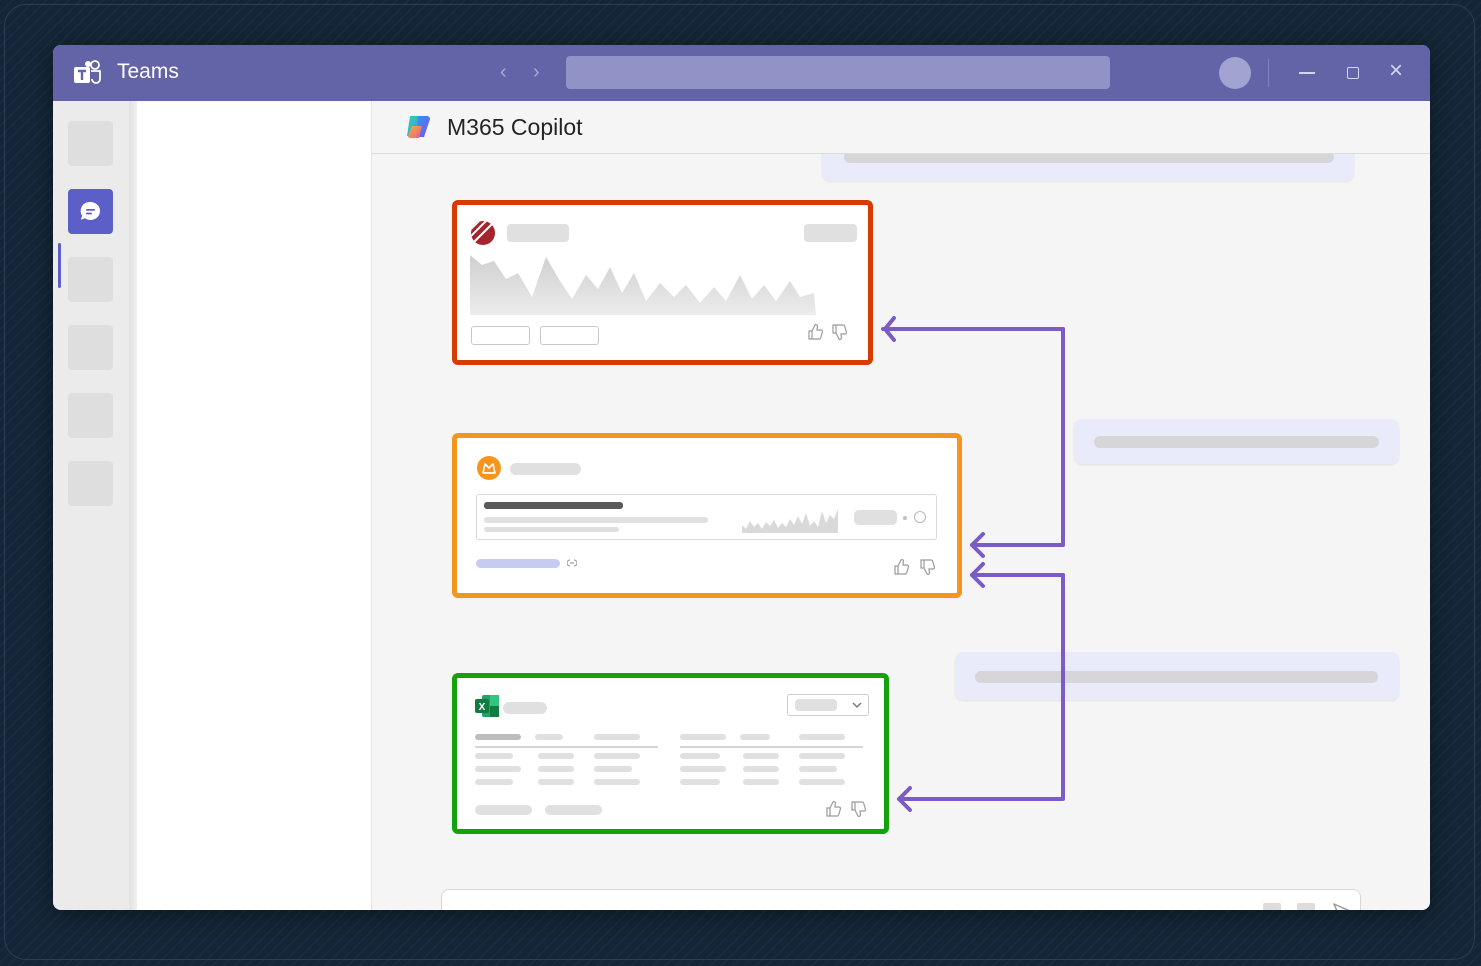 The image size is (1481, 966). Describe the element at coordinates (790, 521) in the screenshot. I see `sparkline-chart-graphic` at that location.